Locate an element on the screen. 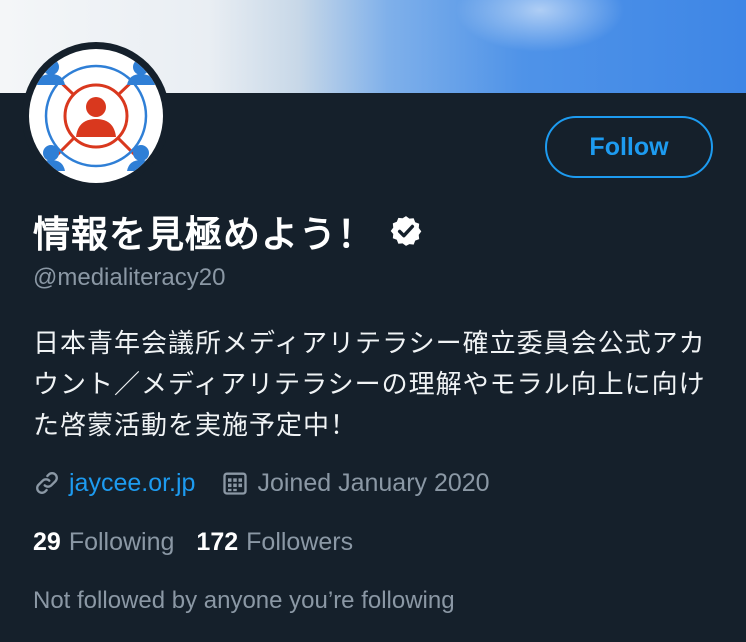 Image resolution: width=746 pixels, height=642 pixels. joined-date-group: Joined January 2020 is located at coordinates (355, 483).